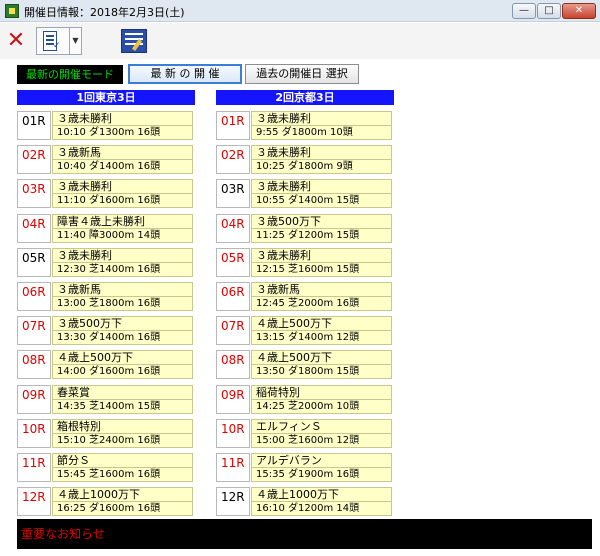 This screenshot has height=556, width=600. Describe the element at coordinates (134, 41) in the screenshot. I see `edit-icon` at that location.